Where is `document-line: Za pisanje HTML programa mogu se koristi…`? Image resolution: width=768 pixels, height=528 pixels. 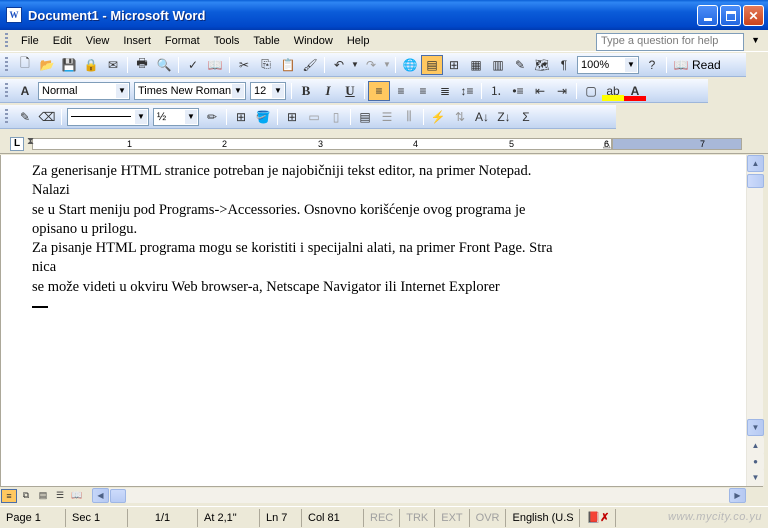
document-line: Za pisanje HTML programa mogu se koristi… is located at coordinates (327, 248).